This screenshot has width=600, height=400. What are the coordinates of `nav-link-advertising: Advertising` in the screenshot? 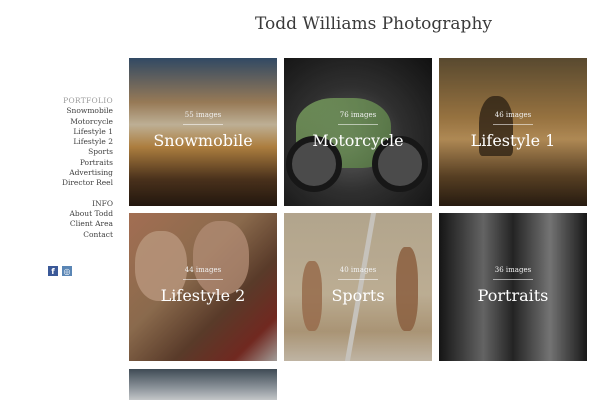 It's located at (56, 173).